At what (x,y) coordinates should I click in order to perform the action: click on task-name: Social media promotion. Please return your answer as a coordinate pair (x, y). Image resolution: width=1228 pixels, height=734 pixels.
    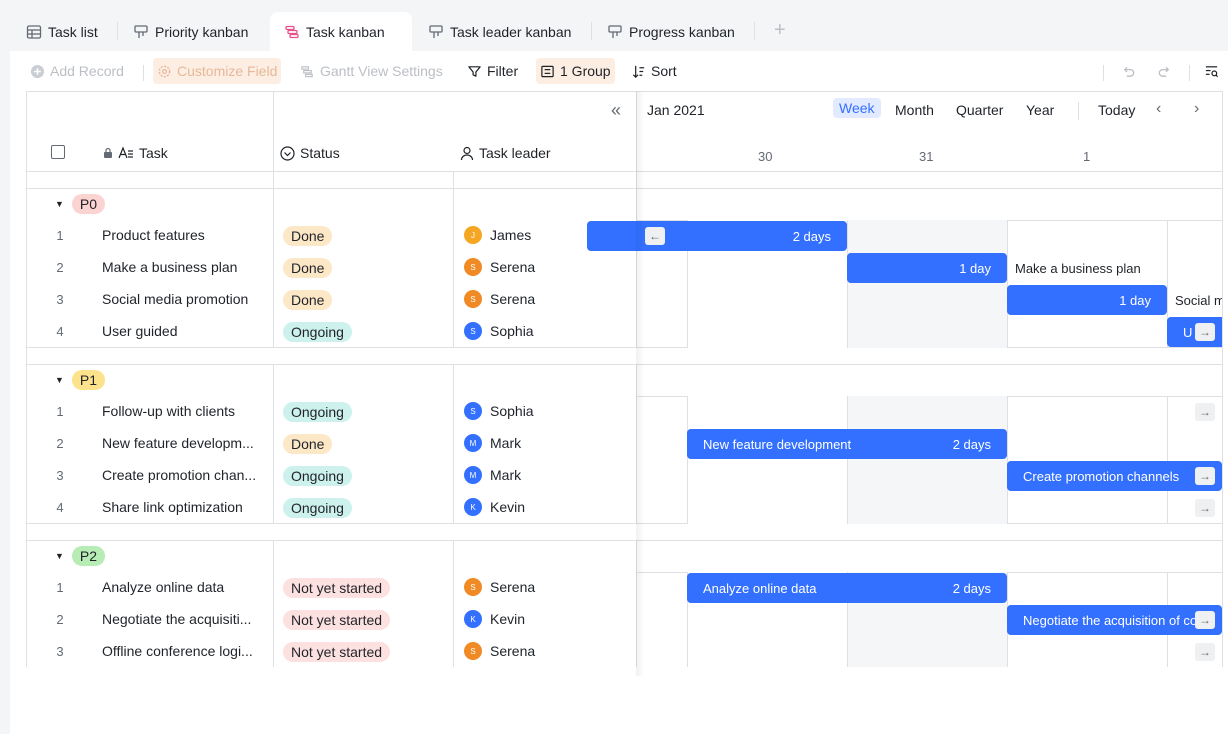
    Looking at the image, I should click on (183, 299).